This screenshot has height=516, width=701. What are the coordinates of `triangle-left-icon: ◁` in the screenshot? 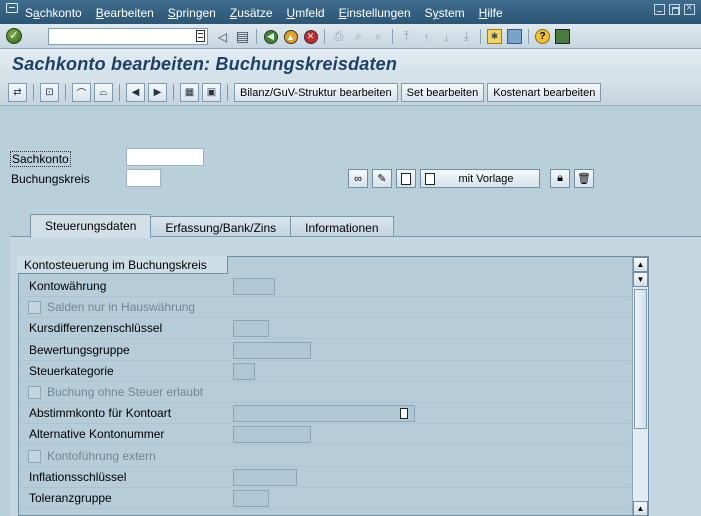 It's located at (222, 36).